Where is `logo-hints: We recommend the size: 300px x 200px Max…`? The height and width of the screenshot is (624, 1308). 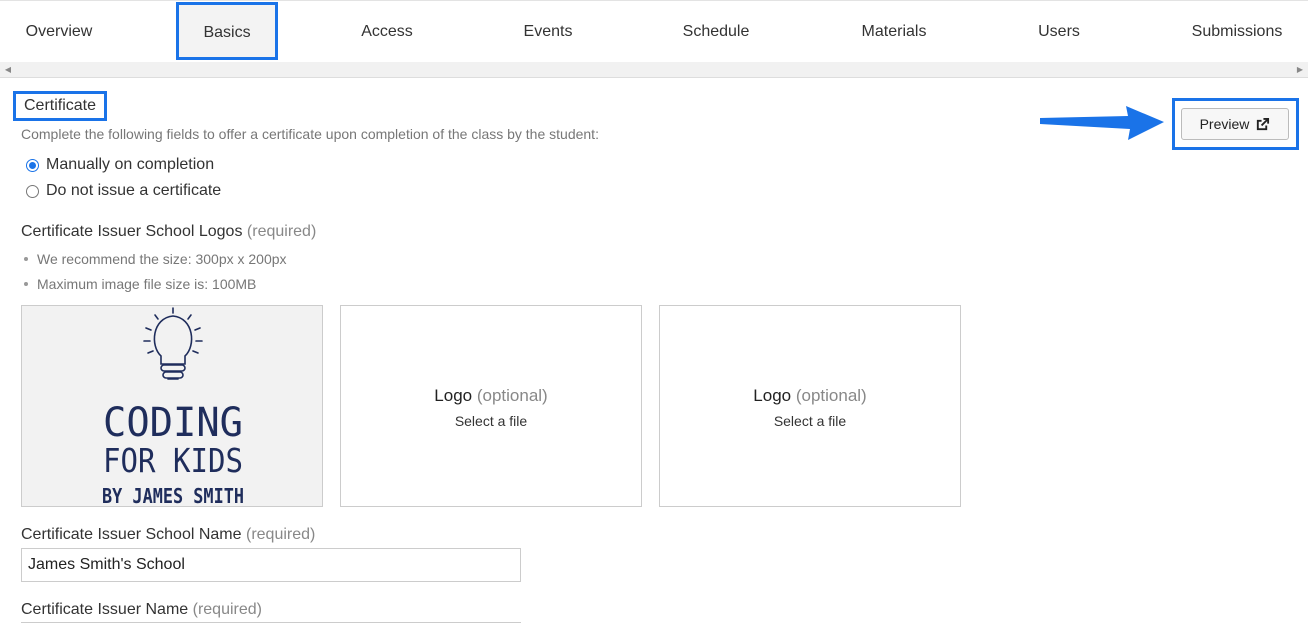
logo-hints: We recommend the size: 300px x 200px Max… is located at coordinates (154, 275).